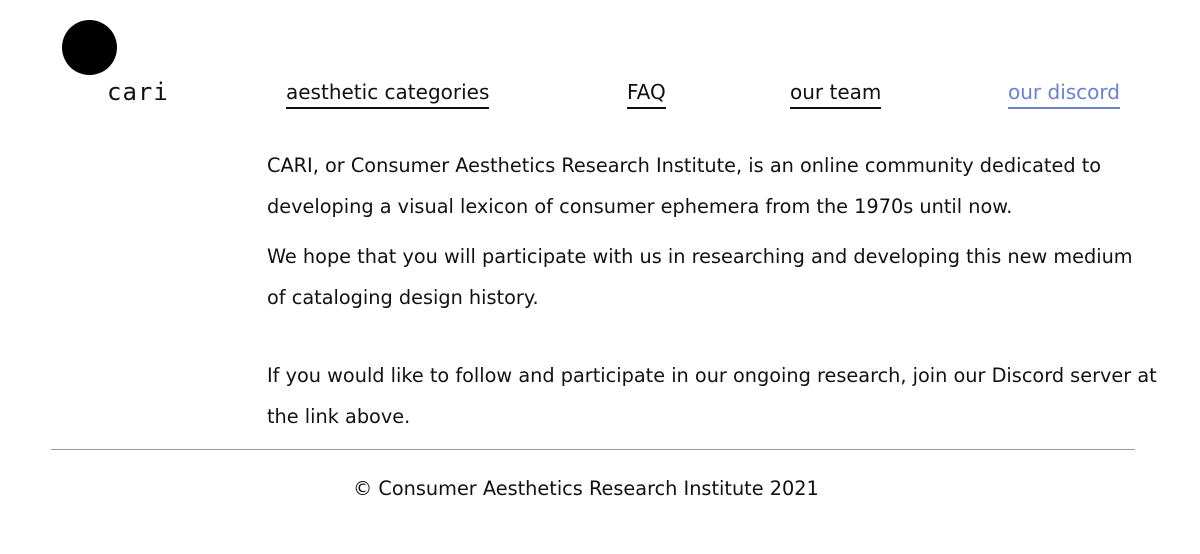 The height and width of the screenshot is (554, 1200). I want to click on footer-divider, so click(593, 449).